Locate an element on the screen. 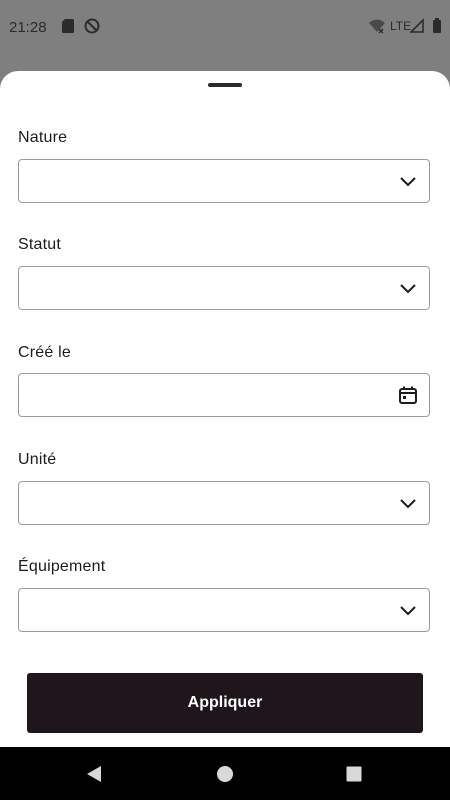 This screenshot has width=450, height=800. status-time: 21:28 is located at coordinates (28, 27).